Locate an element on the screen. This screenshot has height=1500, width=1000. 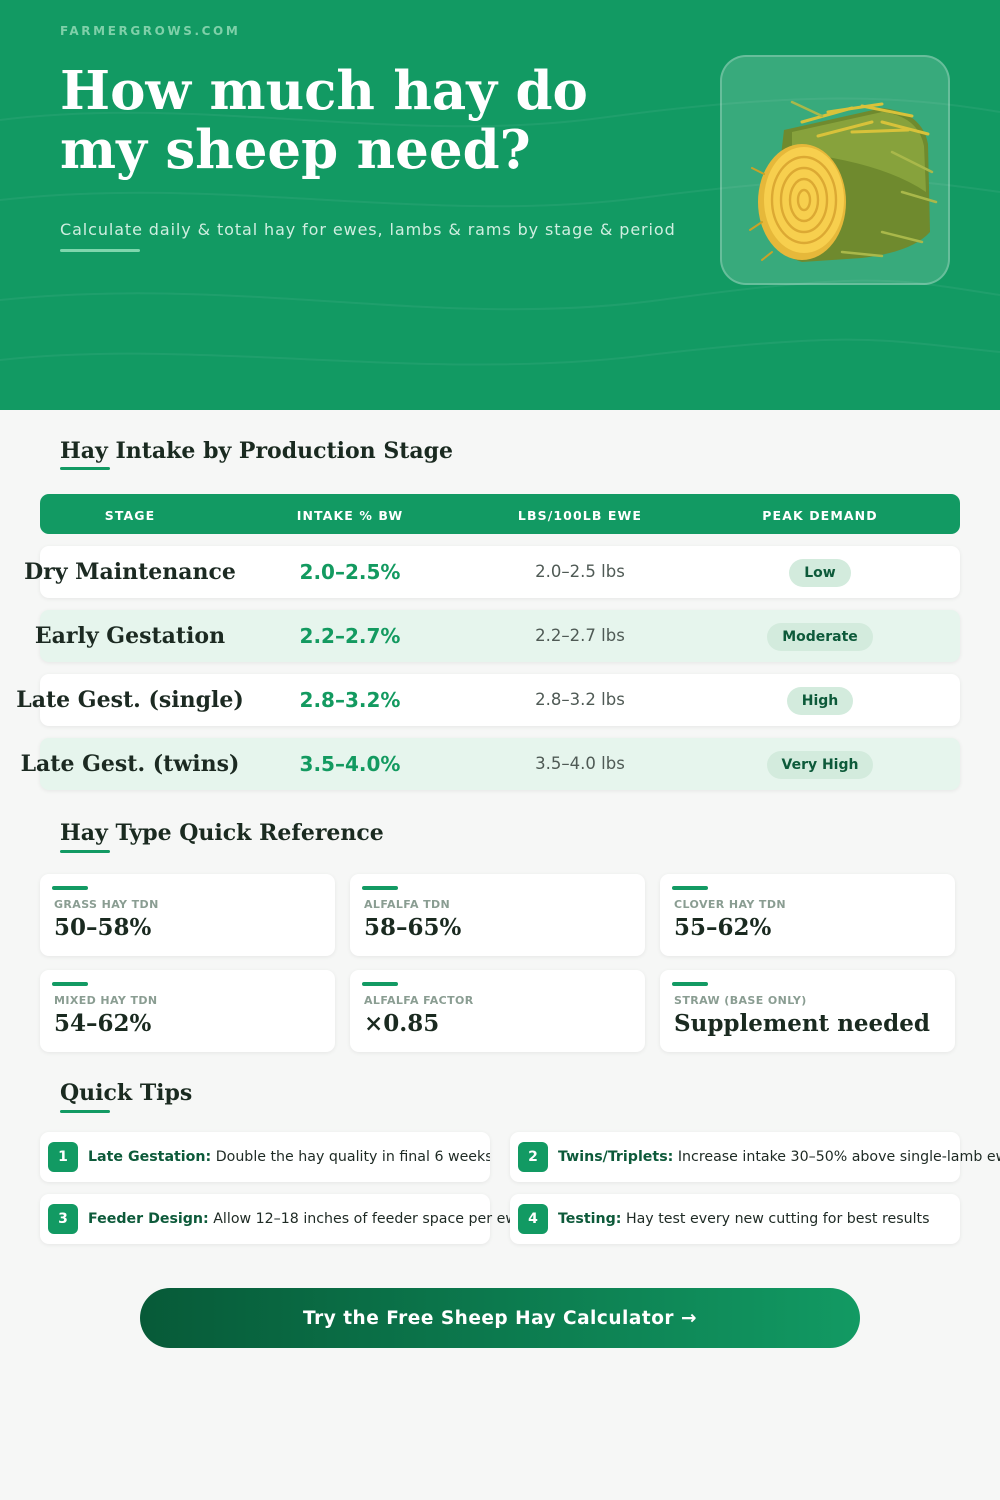
tip-number-badge: 2 is located at coordinates (533, 1157).